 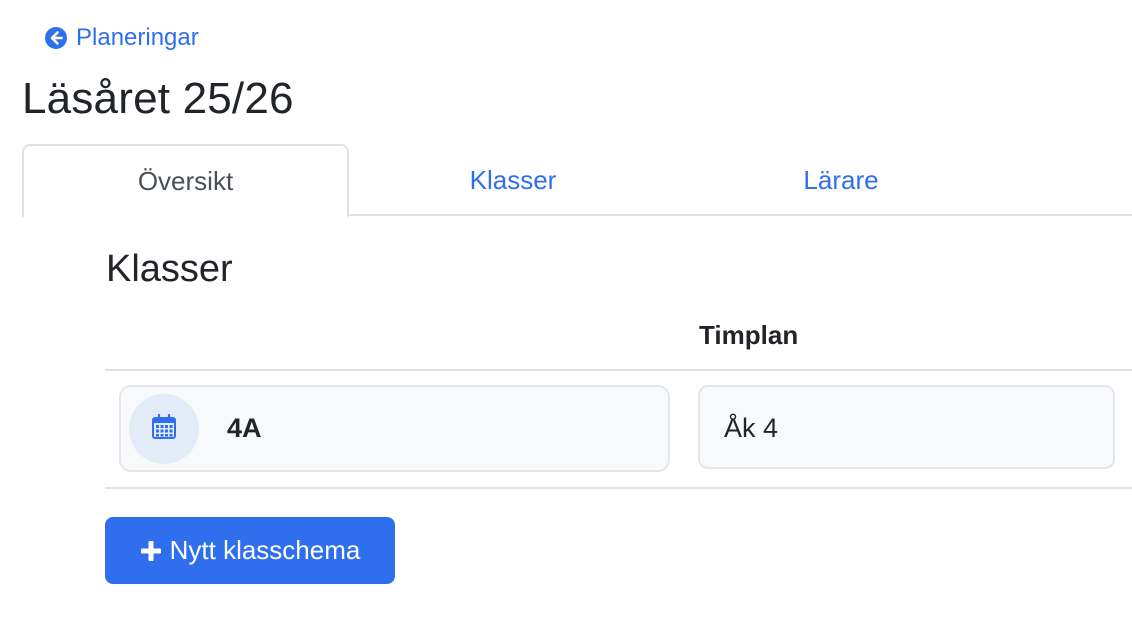 I want to click on tab-oversikt: Översikt, so click(x=185, y=181).